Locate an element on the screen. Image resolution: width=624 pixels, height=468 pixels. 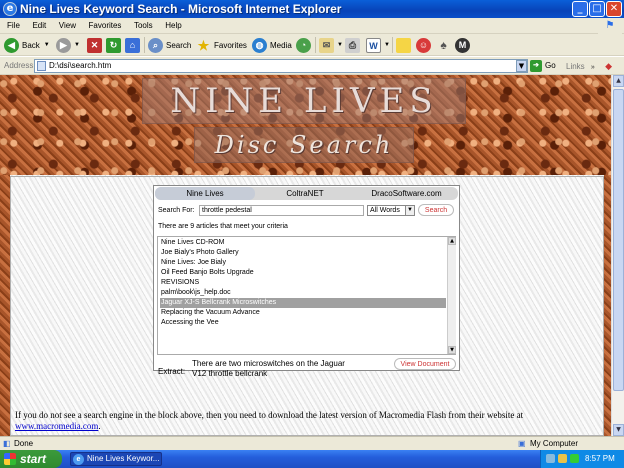
logo-text: NINE LIVES is located at coordinates (304, 101).